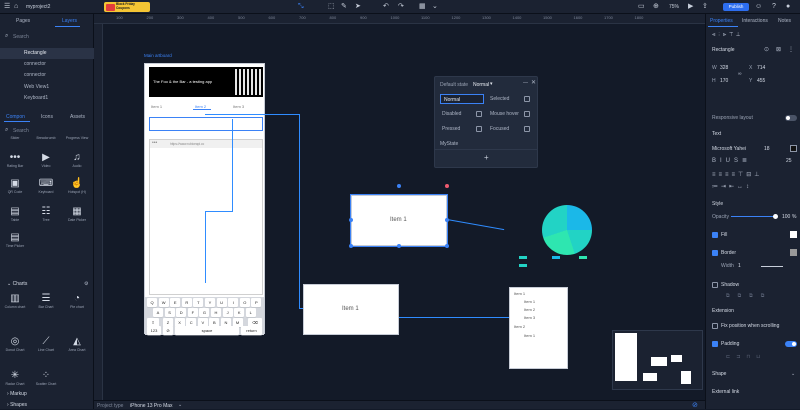 This screenshot has height=410, width=800. Describe the element at coordinates (690, 7) in the screenshot. I see `play-icon: ▶` at that location.